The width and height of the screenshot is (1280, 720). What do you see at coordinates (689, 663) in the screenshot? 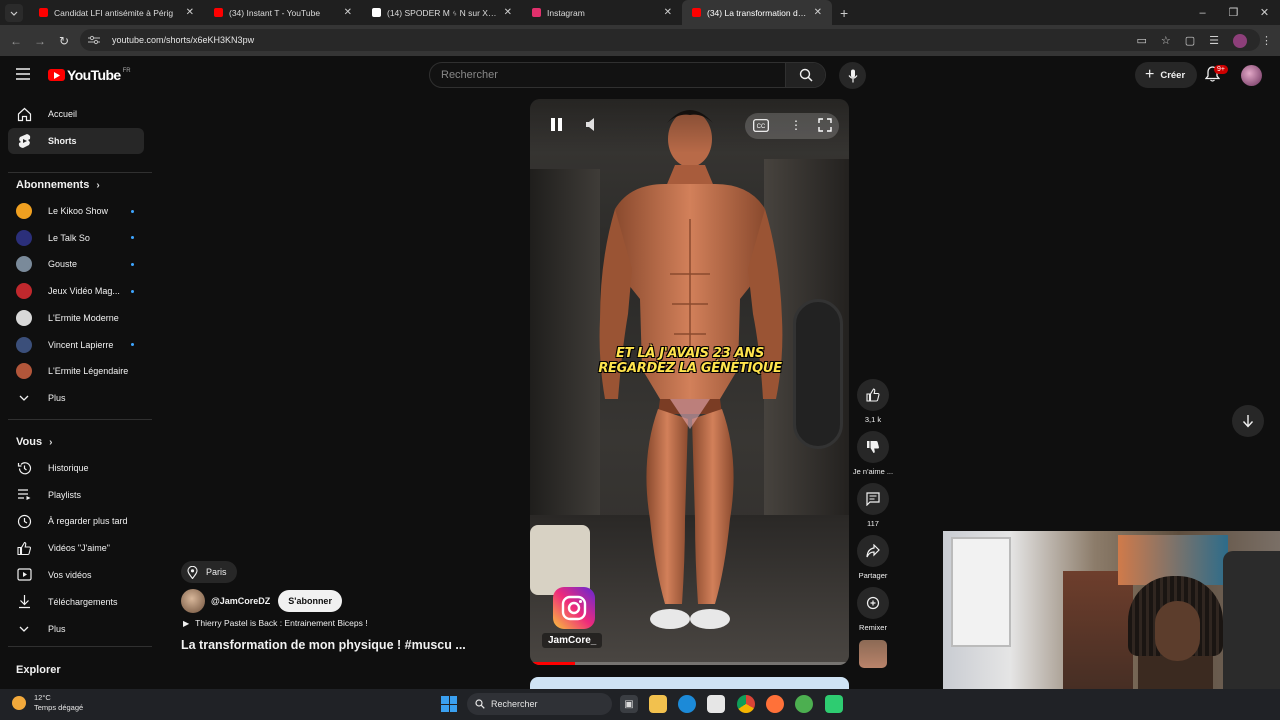
I see `video-progress-bar` at bounding box center [689, 663].